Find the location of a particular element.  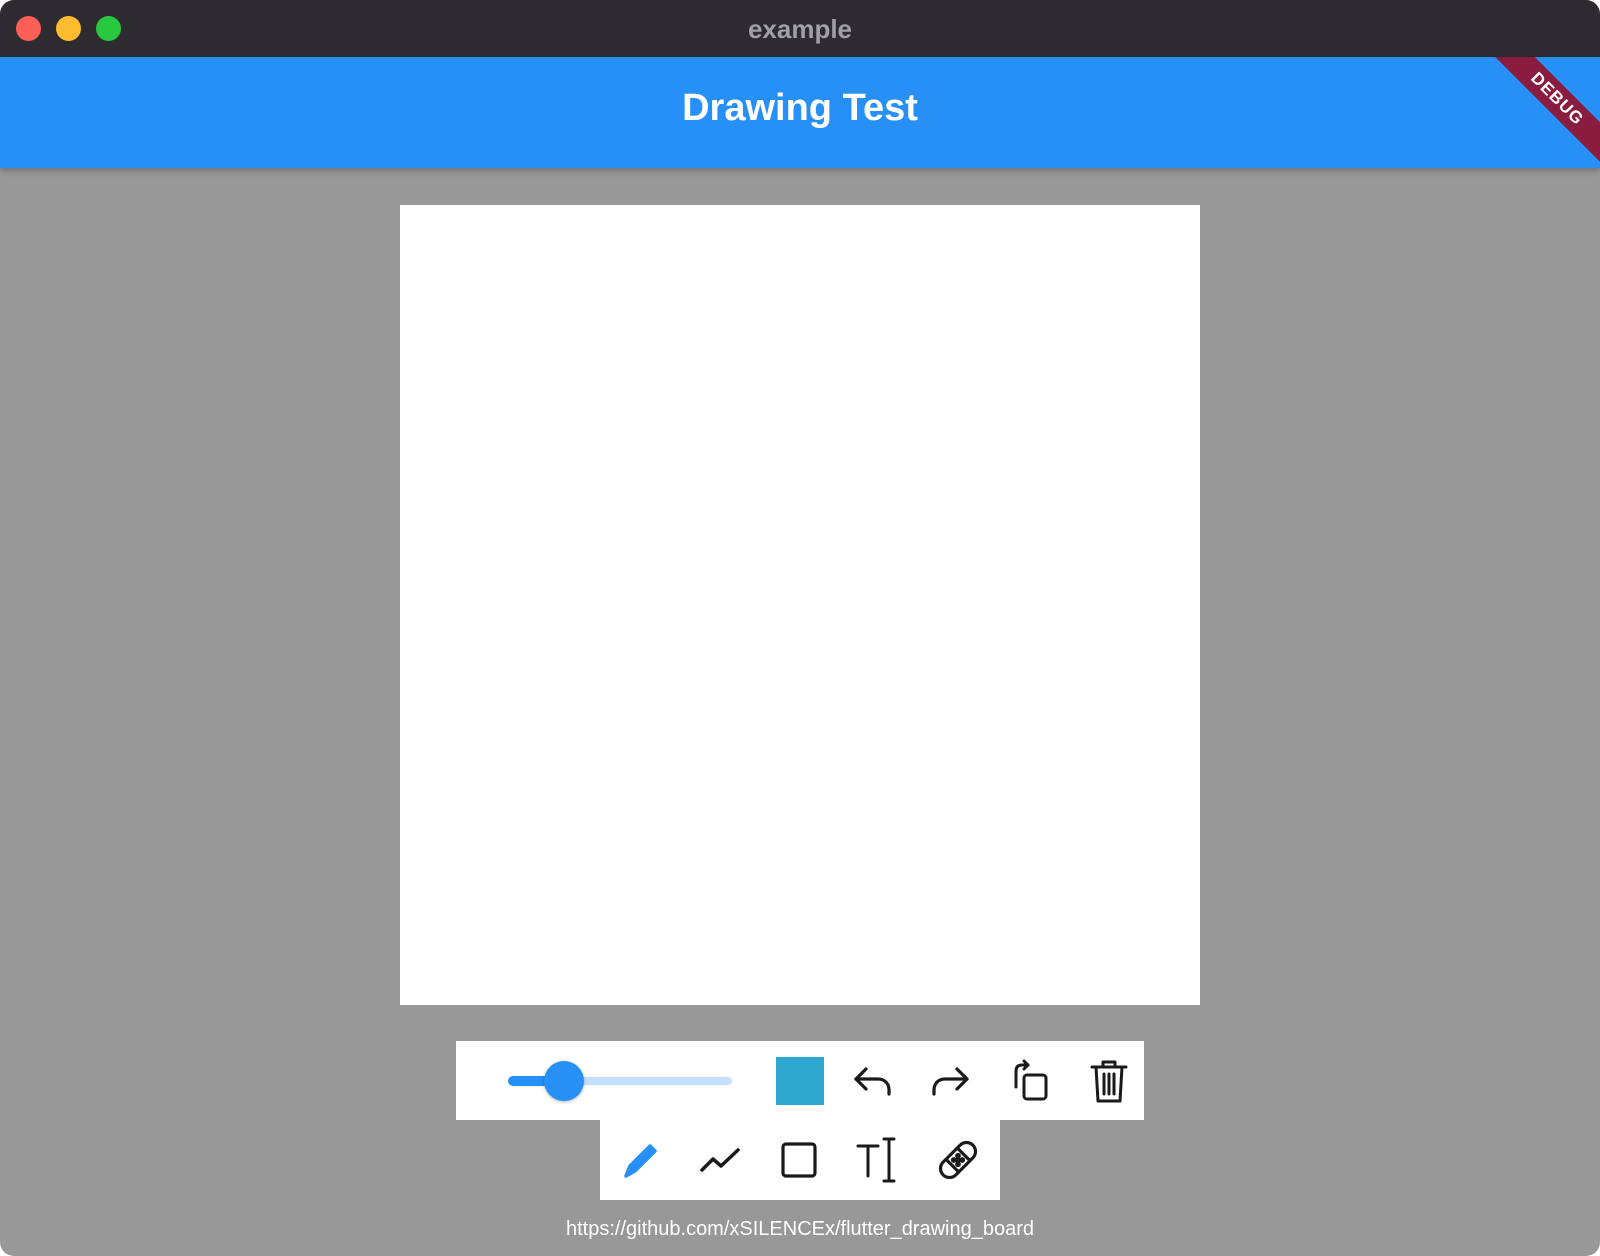

window-title: example is located at coordinates (800, 29).